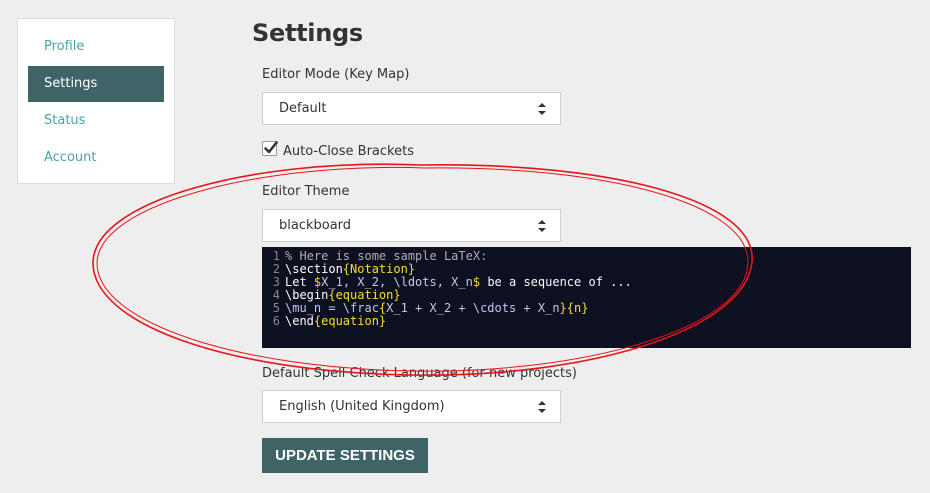 Image resolution: width=930 pixels, height=493 pixels. What do you see at coordinates (336, 74) in the screenshot?
I see `editor-mode-label: Editor Mode (Key Map)` at bounding box center [336, 74].